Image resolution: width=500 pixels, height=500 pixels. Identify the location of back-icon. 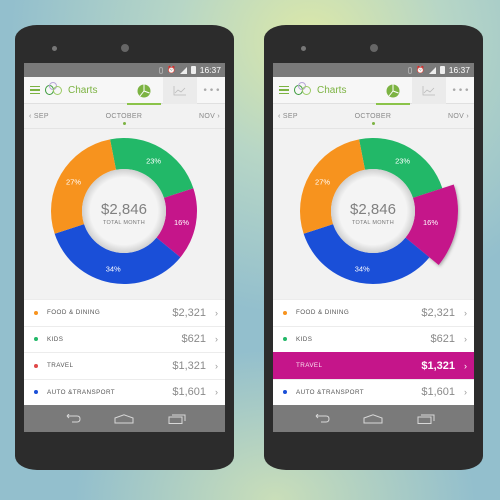
(322, 417).